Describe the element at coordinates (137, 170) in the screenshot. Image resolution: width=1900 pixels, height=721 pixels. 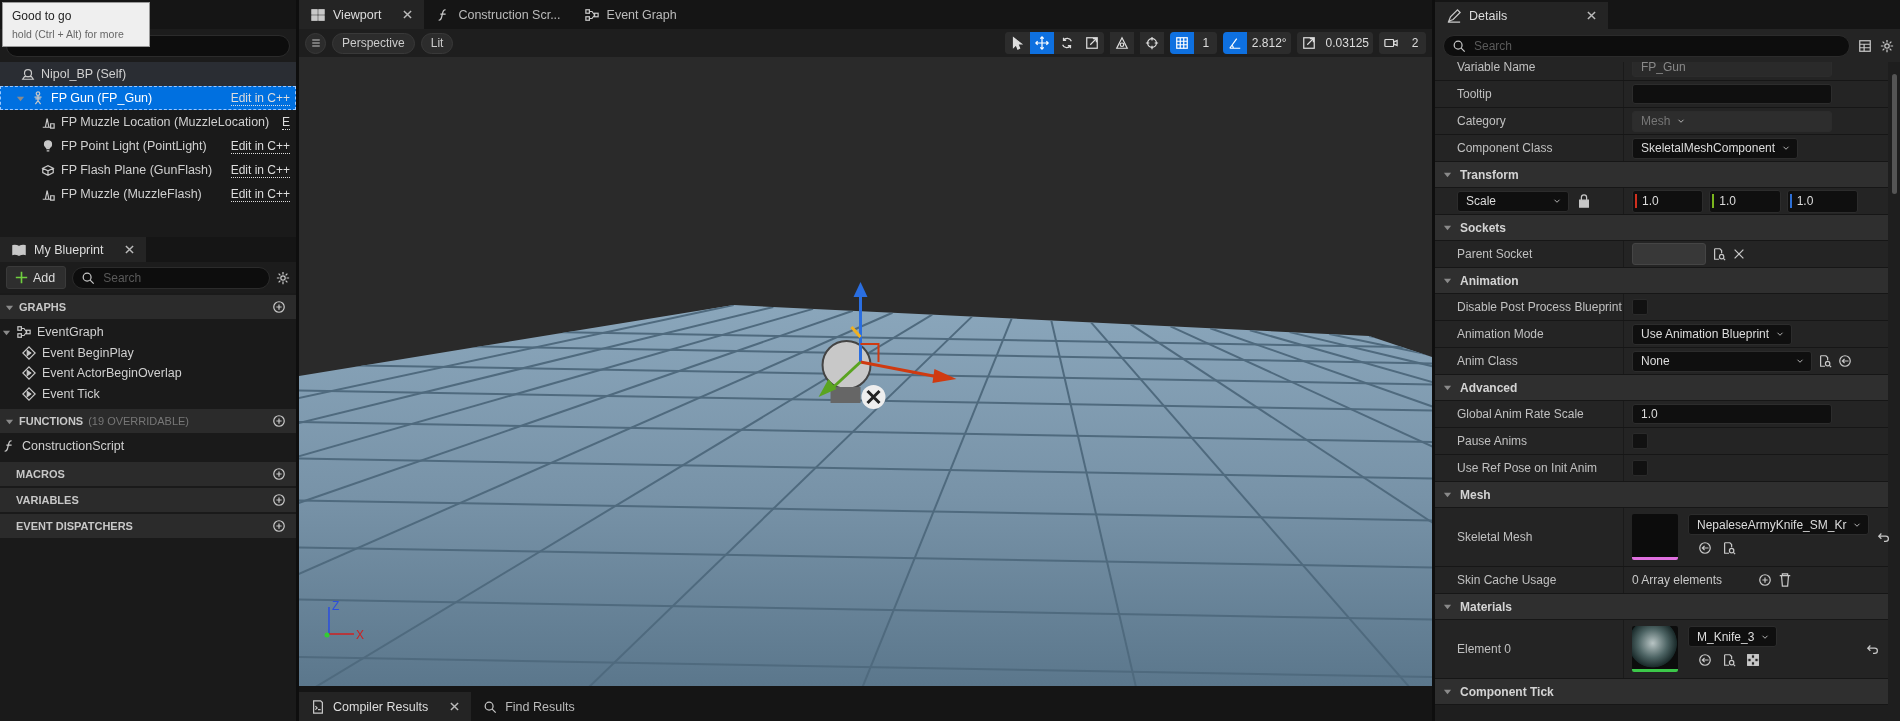
I see `component-label: FP Flash Plane (GunFlash)` at that location.